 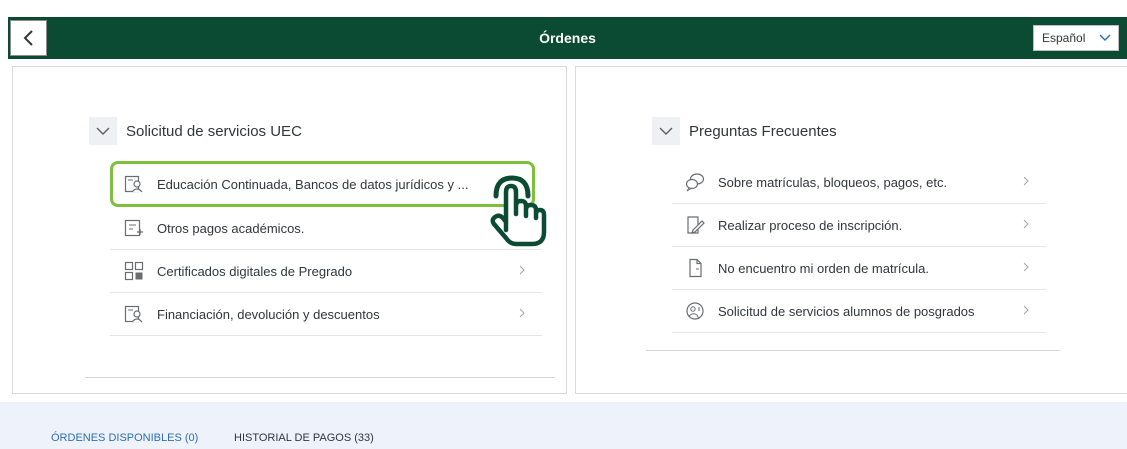 What do you see at coordinates (1064, 38) in the screenshot?
I see `language-select-value: Español` at bounding box center [1064, 38].